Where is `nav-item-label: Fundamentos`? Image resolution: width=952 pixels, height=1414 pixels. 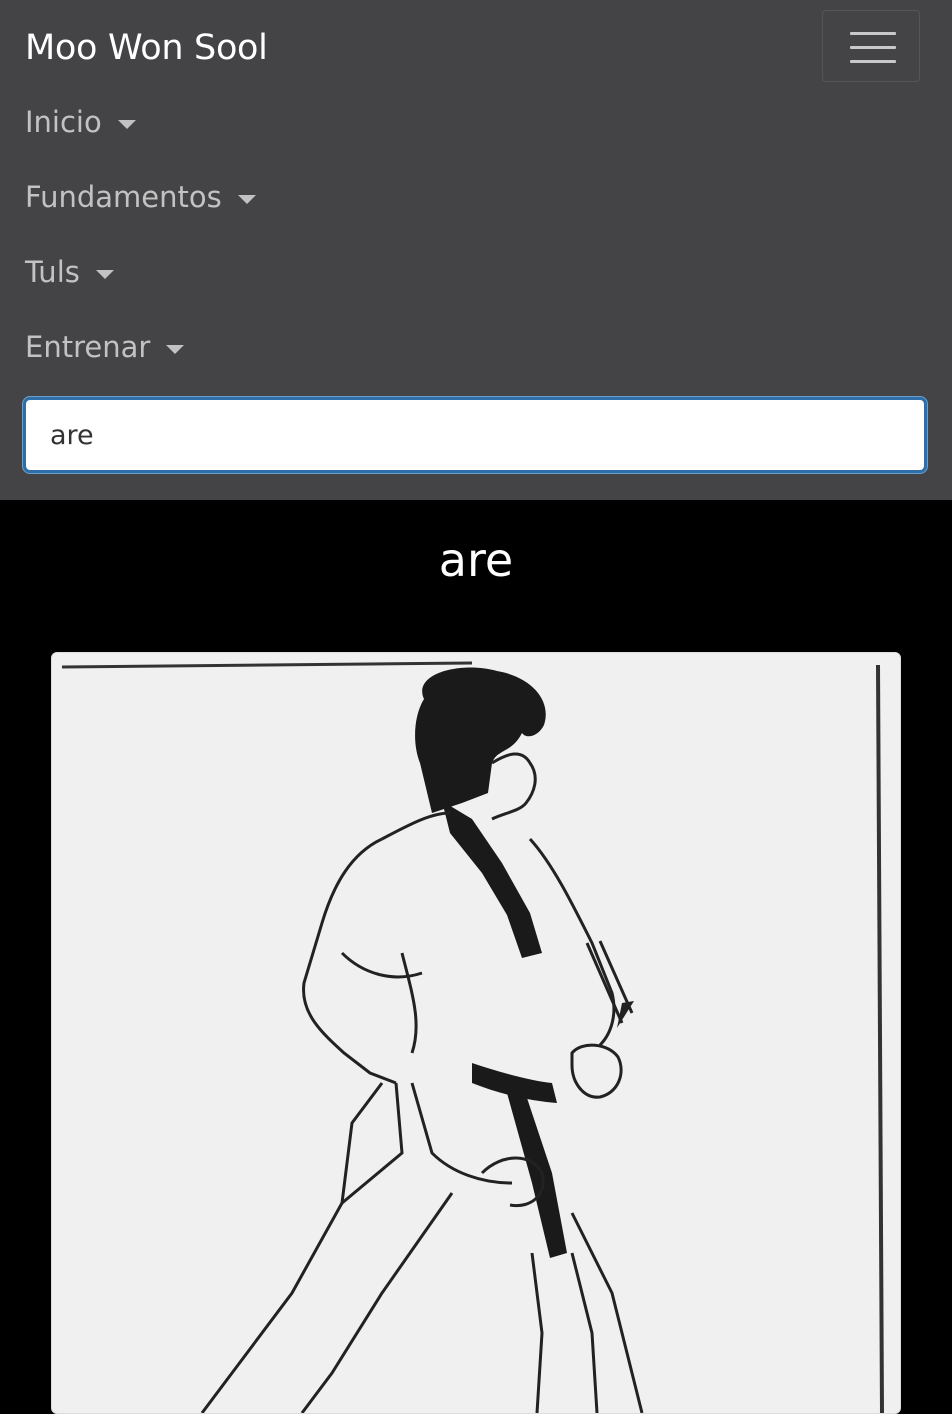 nav-item-label: Fundamentos is located at coordinates (123, 197).